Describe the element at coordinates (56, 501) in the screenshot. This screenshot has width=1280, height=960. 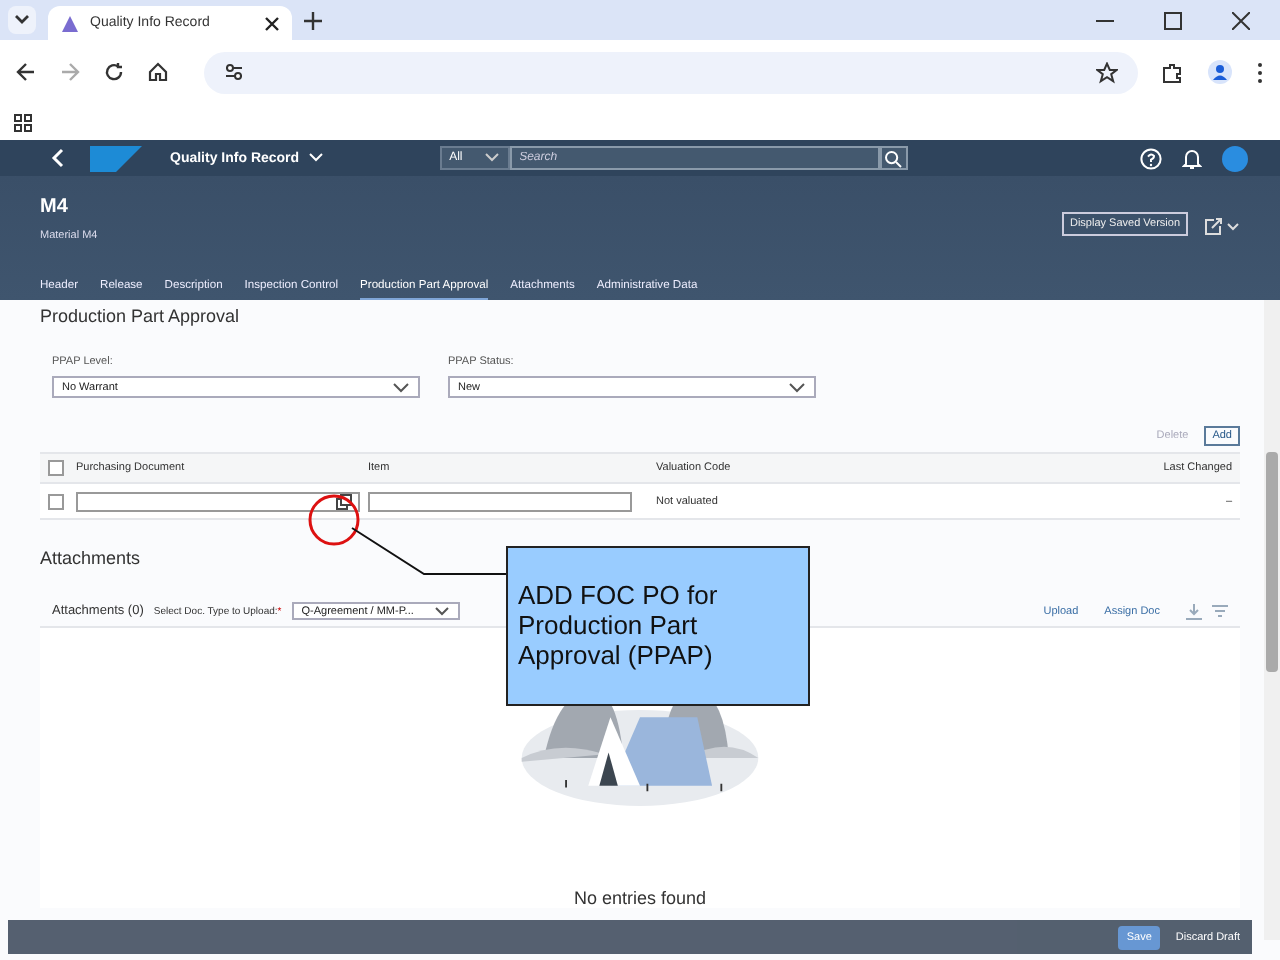
I see `row-checkbox` at that location.